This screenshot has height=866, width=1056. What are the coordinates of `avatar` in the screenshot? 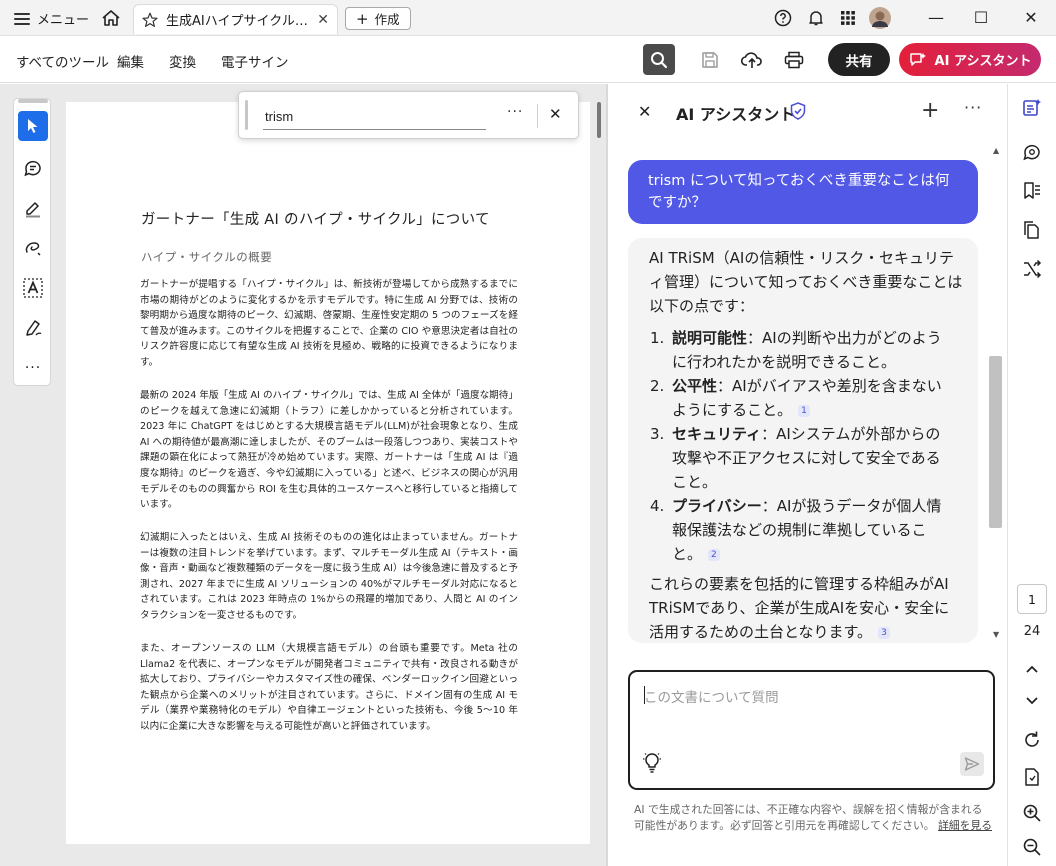 It's located at (880, 18).